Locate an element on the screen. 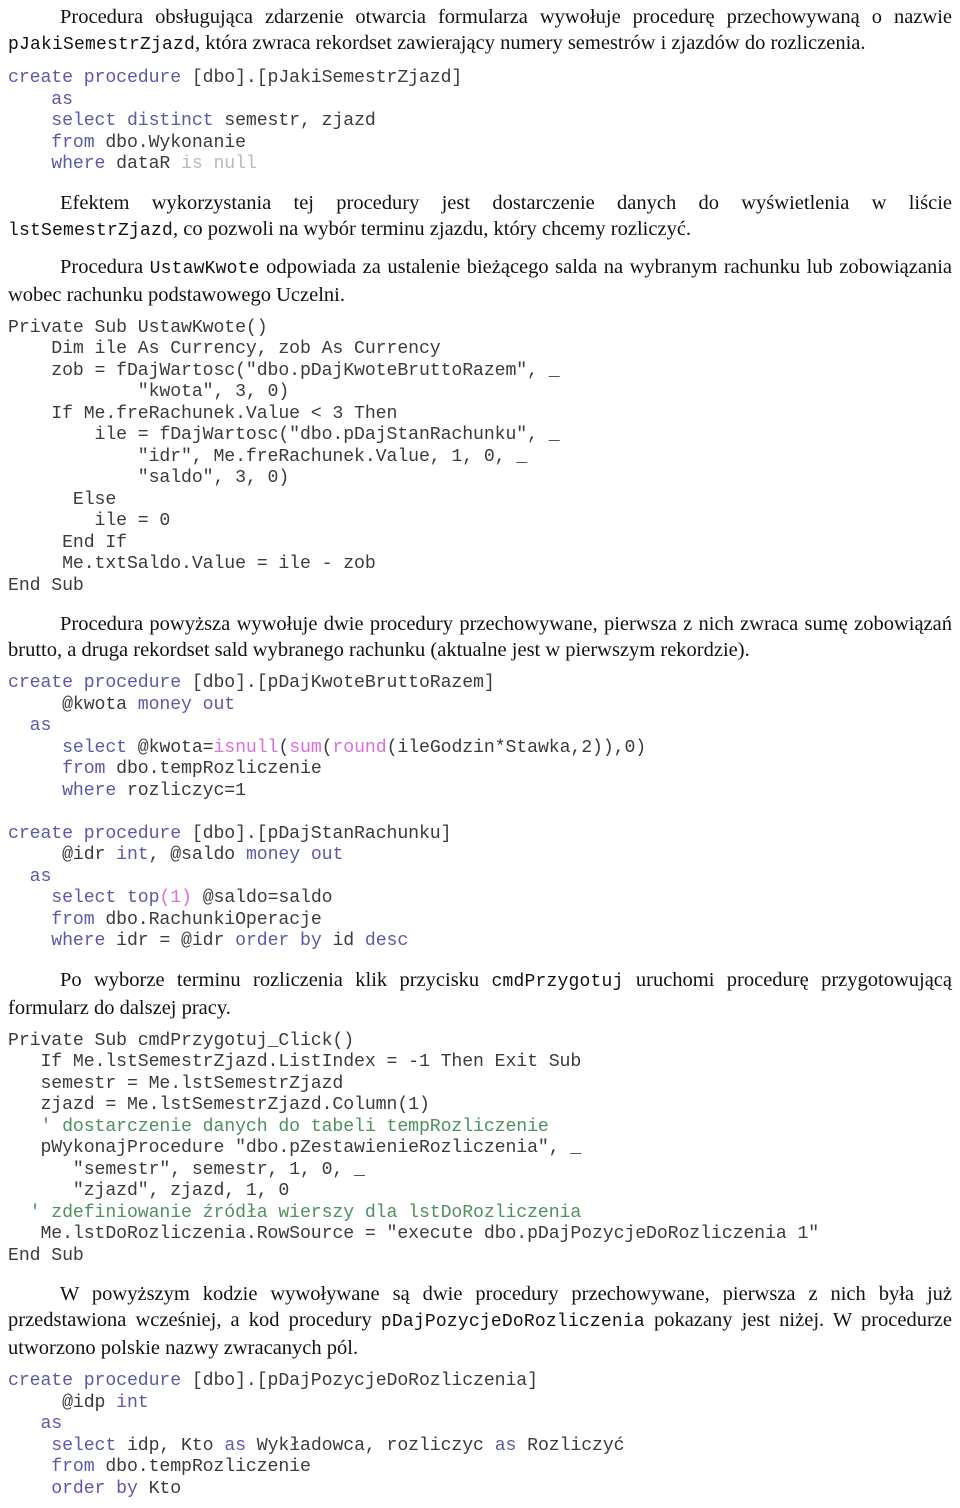 The height and width of the screenshot is (1508, 960). code-token-vba: semestr = Me.lstSemestrZjazd is located at coordinates (176, 1083).